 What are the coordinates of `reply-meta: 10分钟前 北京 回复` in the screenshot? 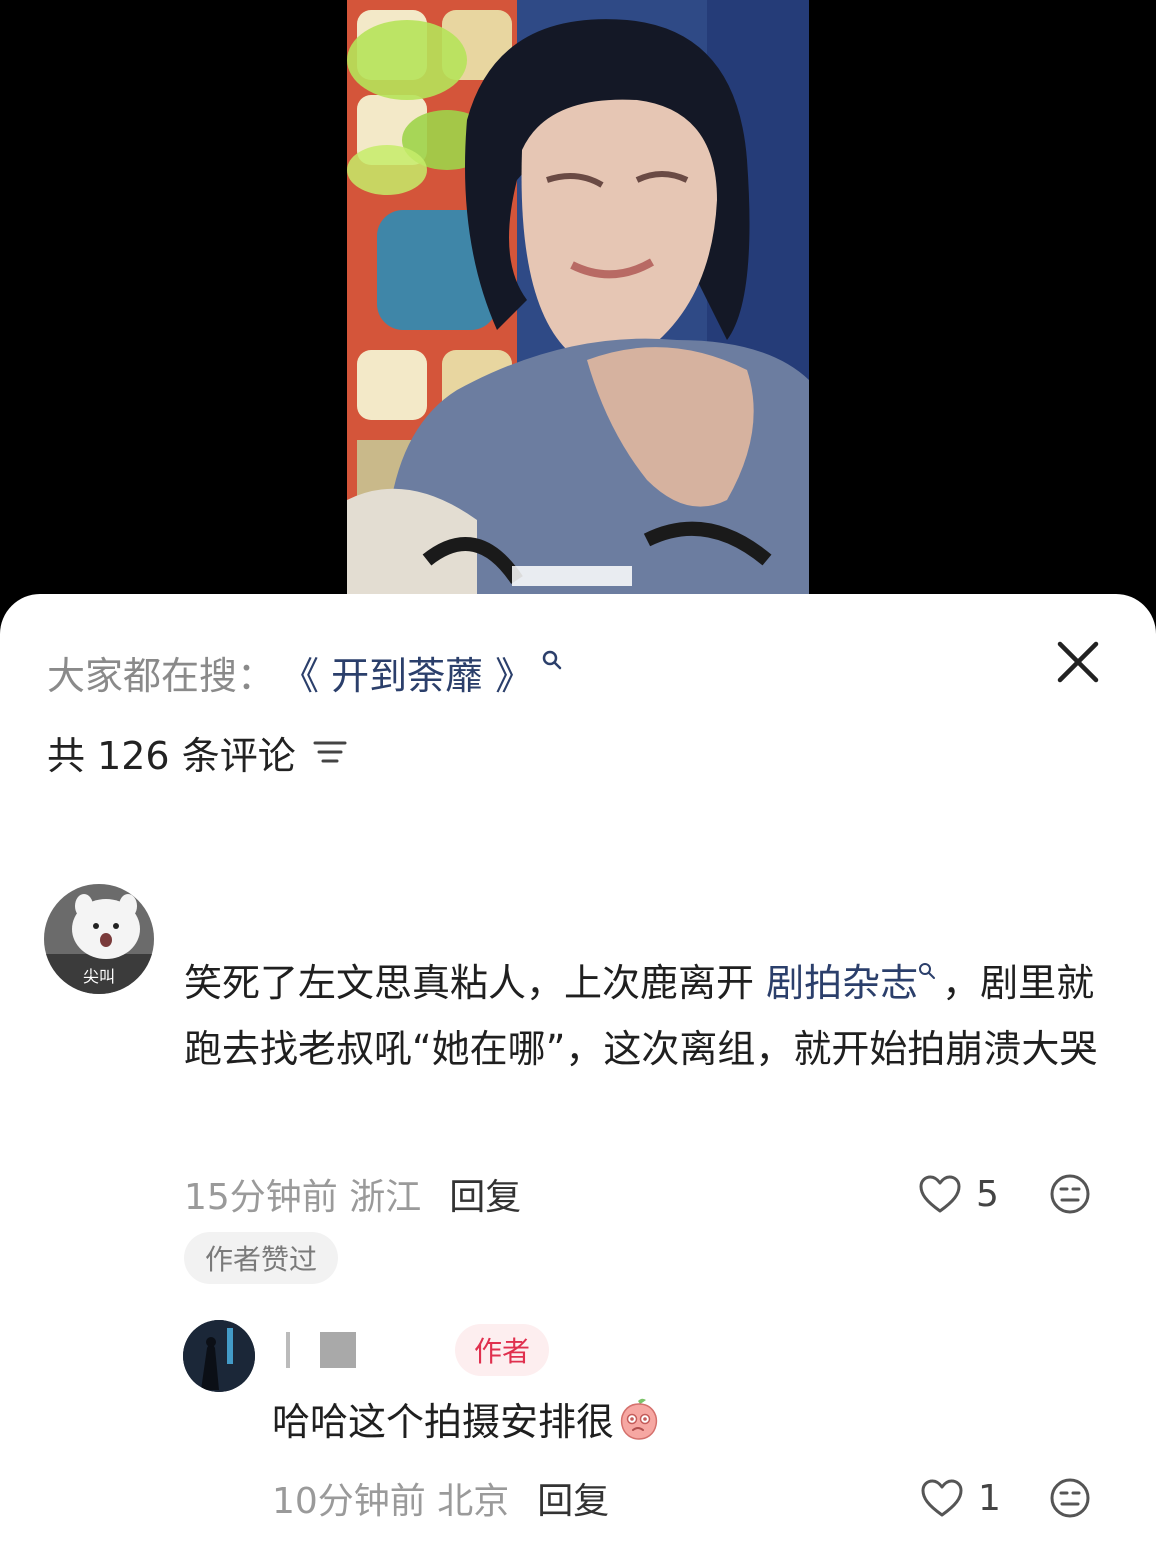 It's located at (440, 1498).